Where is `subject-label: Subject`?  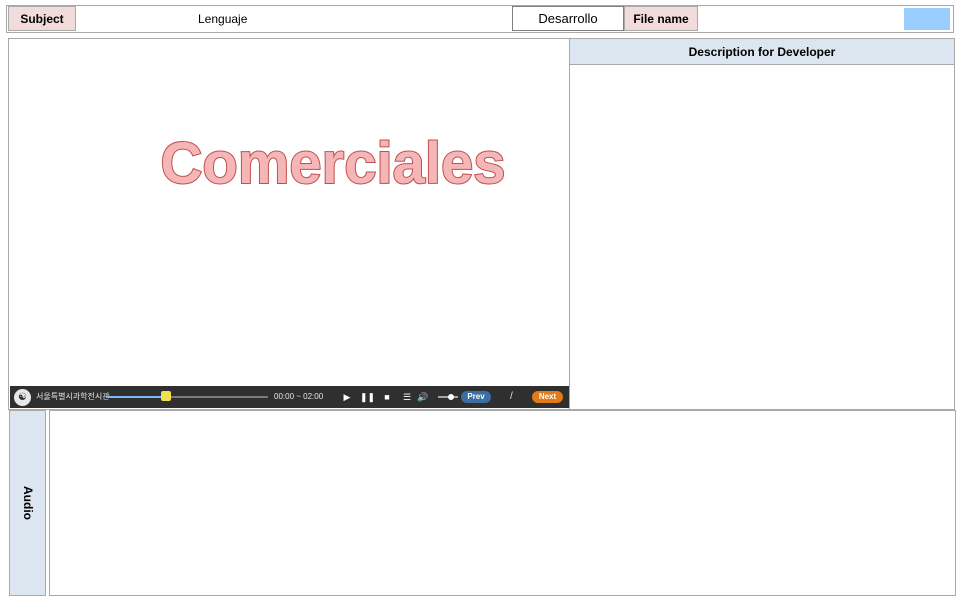
subject-label: Subject is located at coordinates (42, 18).